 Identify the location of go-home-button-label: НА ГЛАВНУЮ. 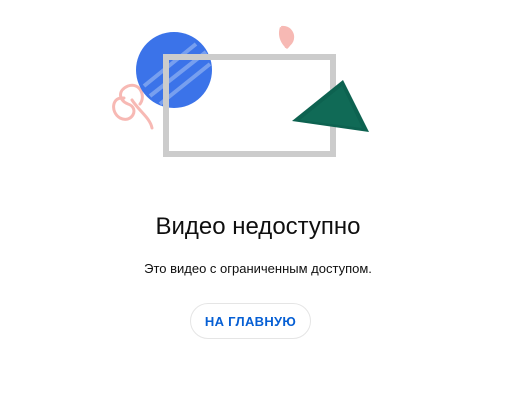
(250, 321).